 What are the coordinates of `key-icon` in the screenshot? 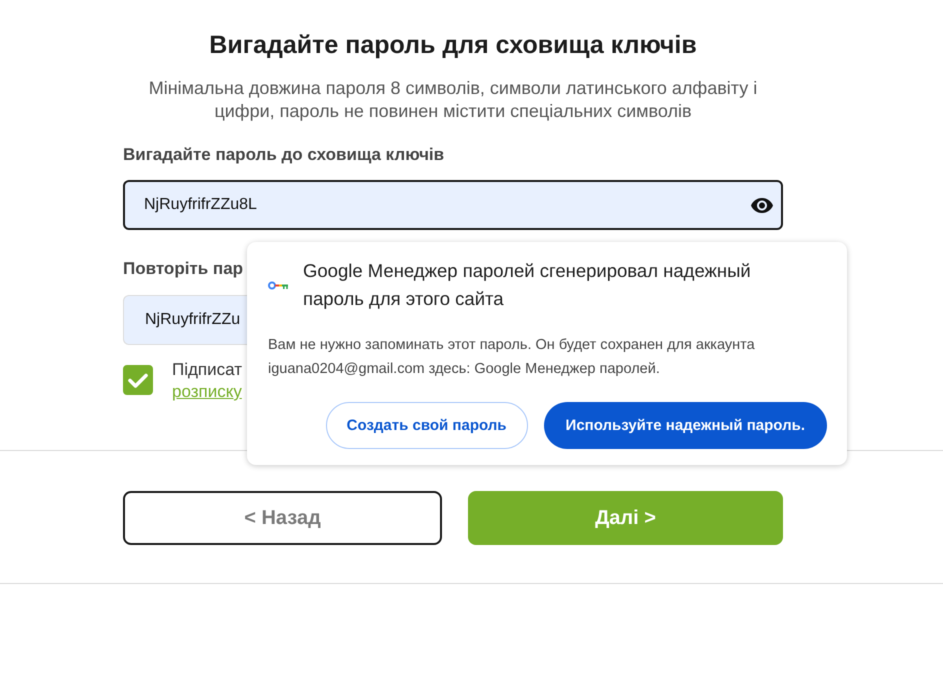 It's located at (278, 285).